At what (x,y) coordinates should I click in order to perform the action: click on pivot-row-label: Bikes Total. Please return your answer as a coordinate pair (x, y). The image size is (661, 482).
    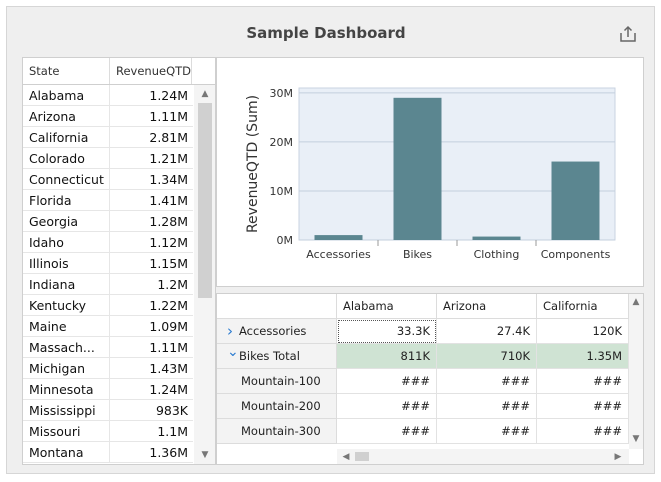
    Looking at the image, I should click on (269, 356).